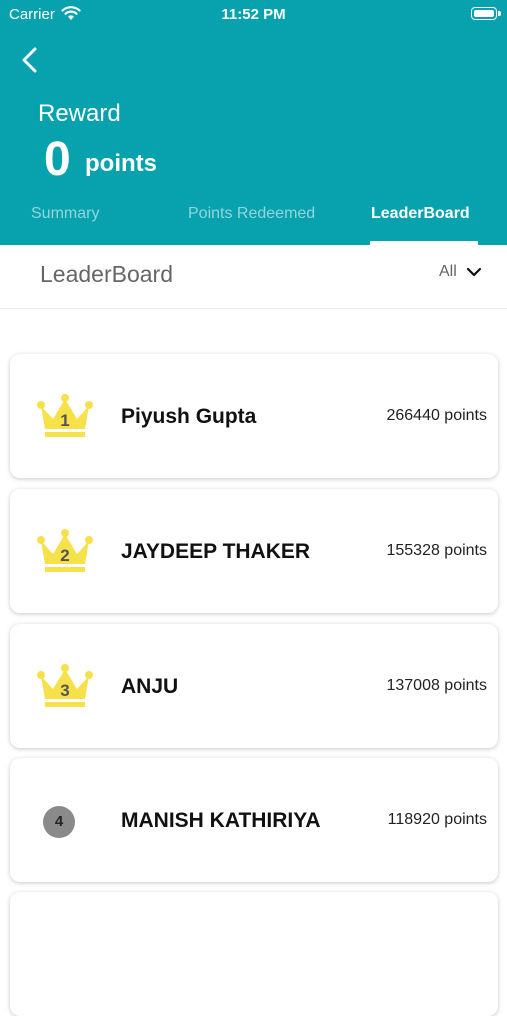  What do you see at coordinates (420, 214) in the screenshot?
I see `tab-leaderboard: LeaderBoard` at bounding box center [420, 214].